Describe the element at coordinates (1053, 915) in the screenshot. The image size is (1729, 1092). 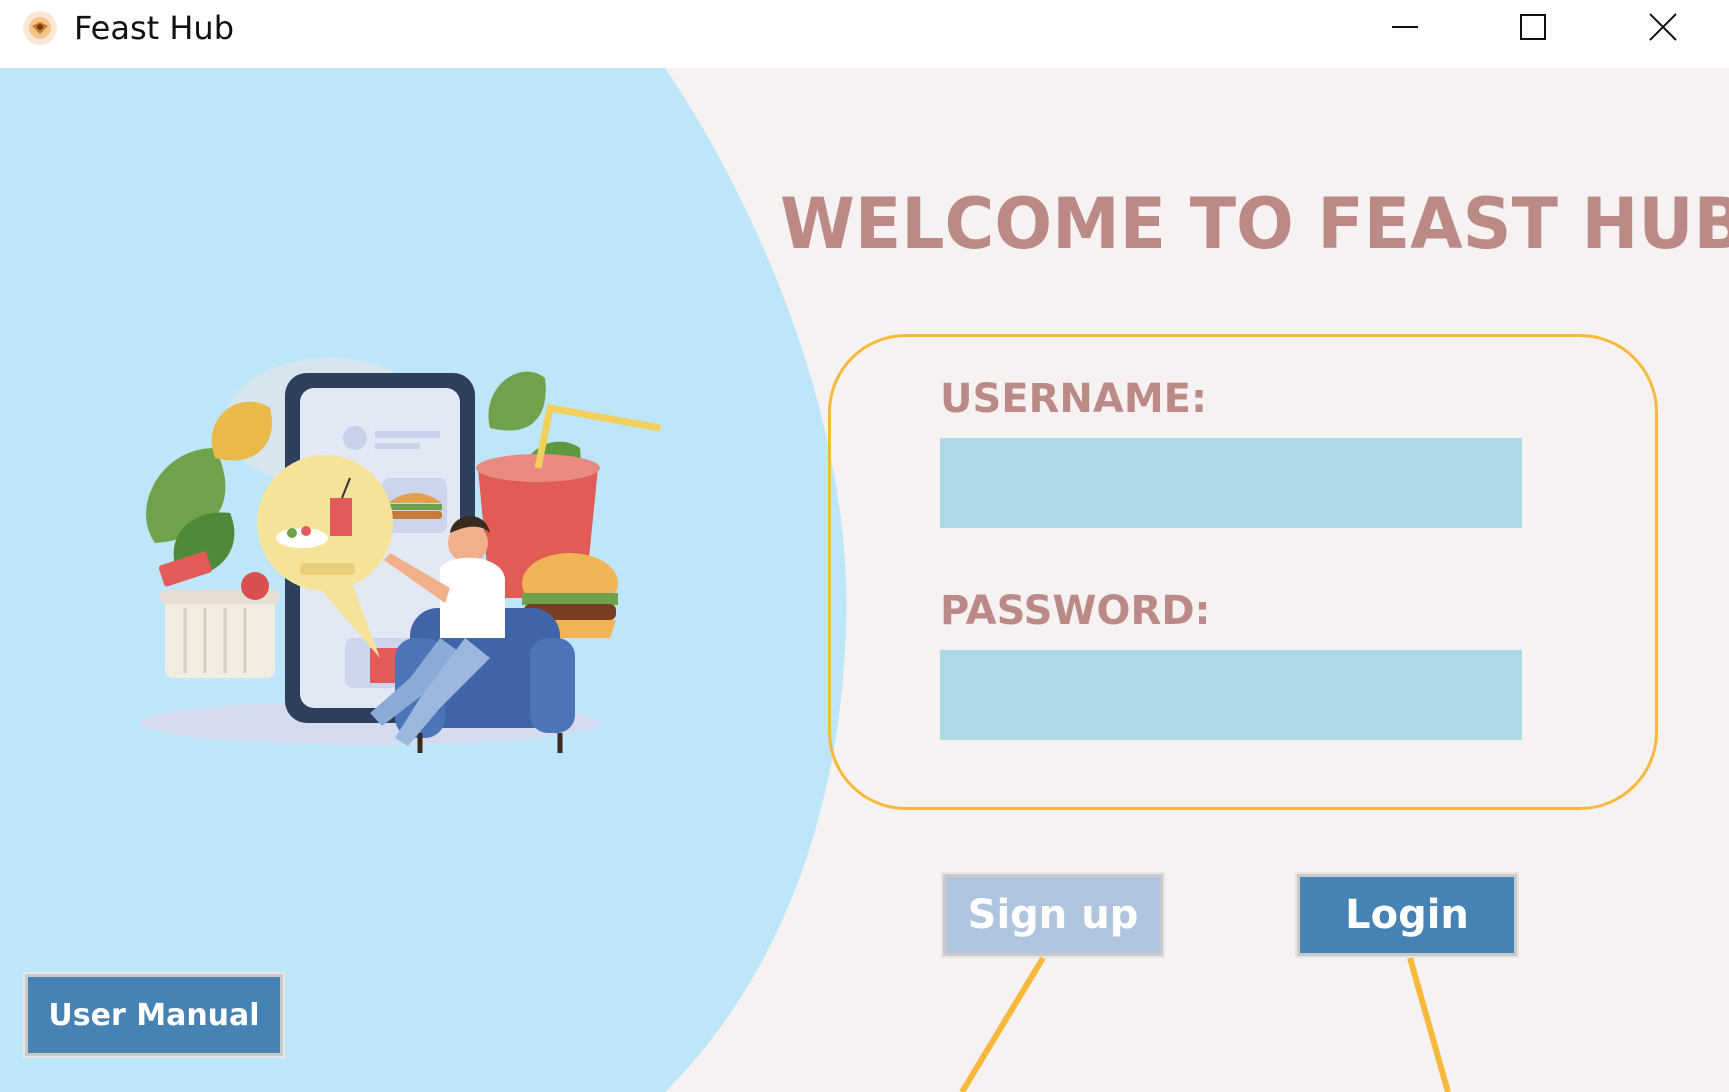
I see `signup-button: Sign up` at that location.